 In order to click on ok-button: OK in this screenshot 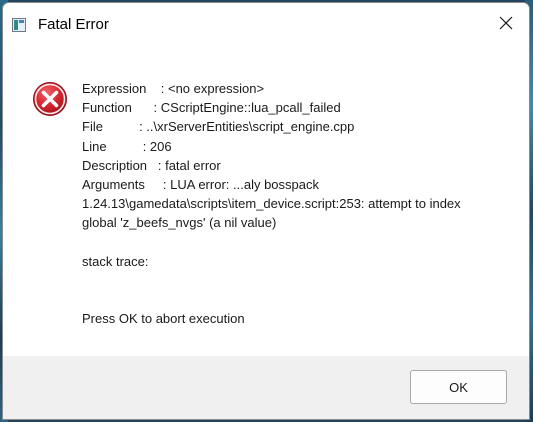, I will do `click(458, 387)`.